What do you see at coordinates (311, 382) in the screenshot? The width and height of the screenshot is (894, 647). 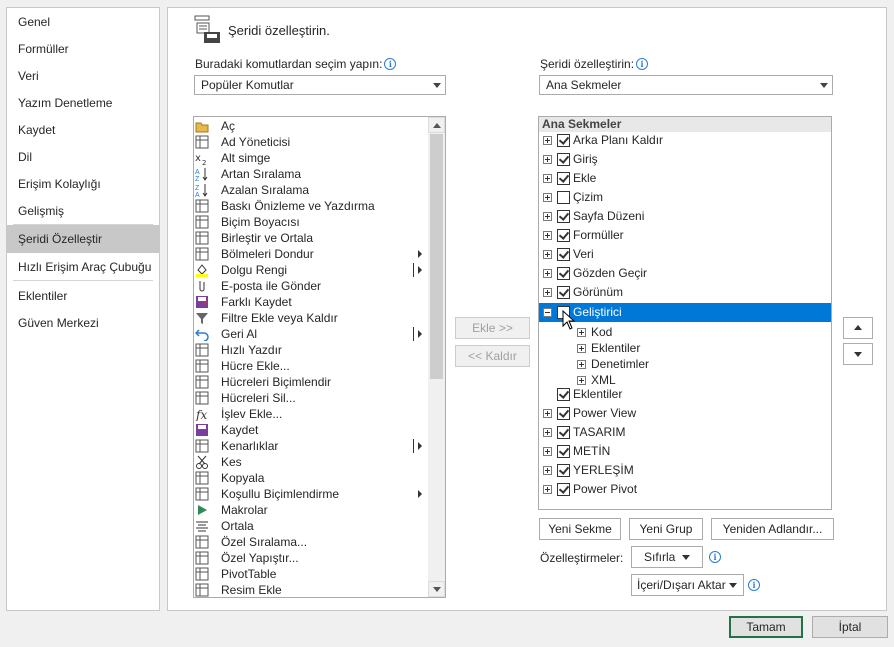 I see `command-item: Hücreleri Biçimlendir` at bounding box center [311, 382].